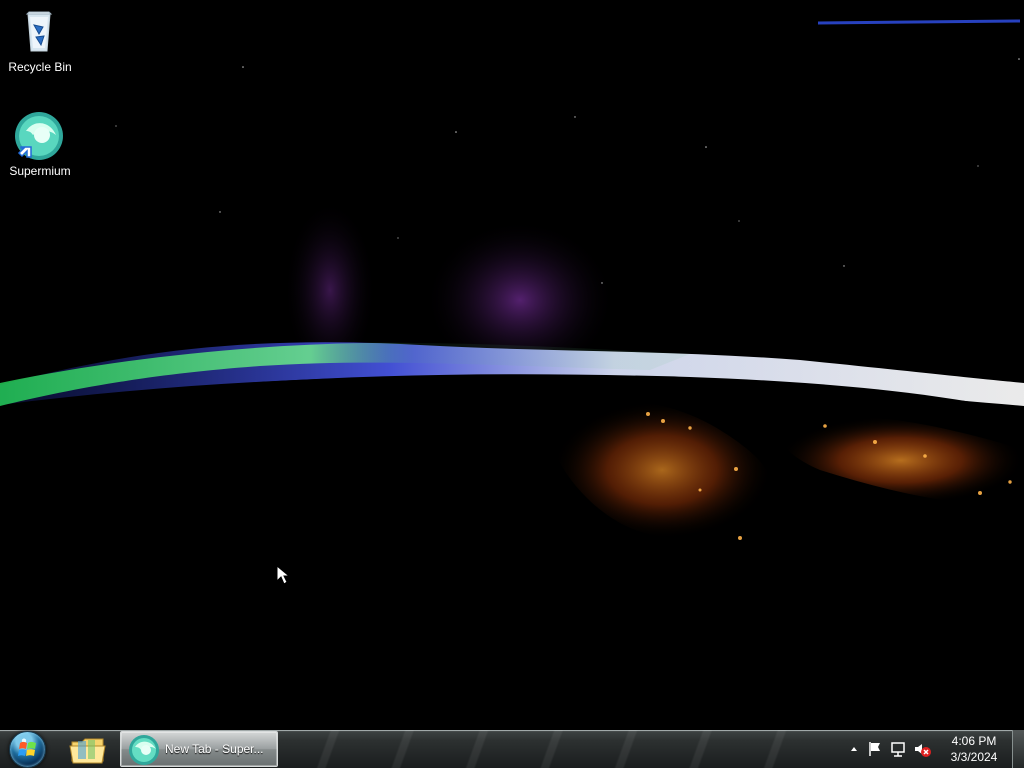  Describe the element at coordinates (512, 749) in the screenshot. I see `taskbar: New Tab - Super... 4:06 PM 3/3/2024` at that location.